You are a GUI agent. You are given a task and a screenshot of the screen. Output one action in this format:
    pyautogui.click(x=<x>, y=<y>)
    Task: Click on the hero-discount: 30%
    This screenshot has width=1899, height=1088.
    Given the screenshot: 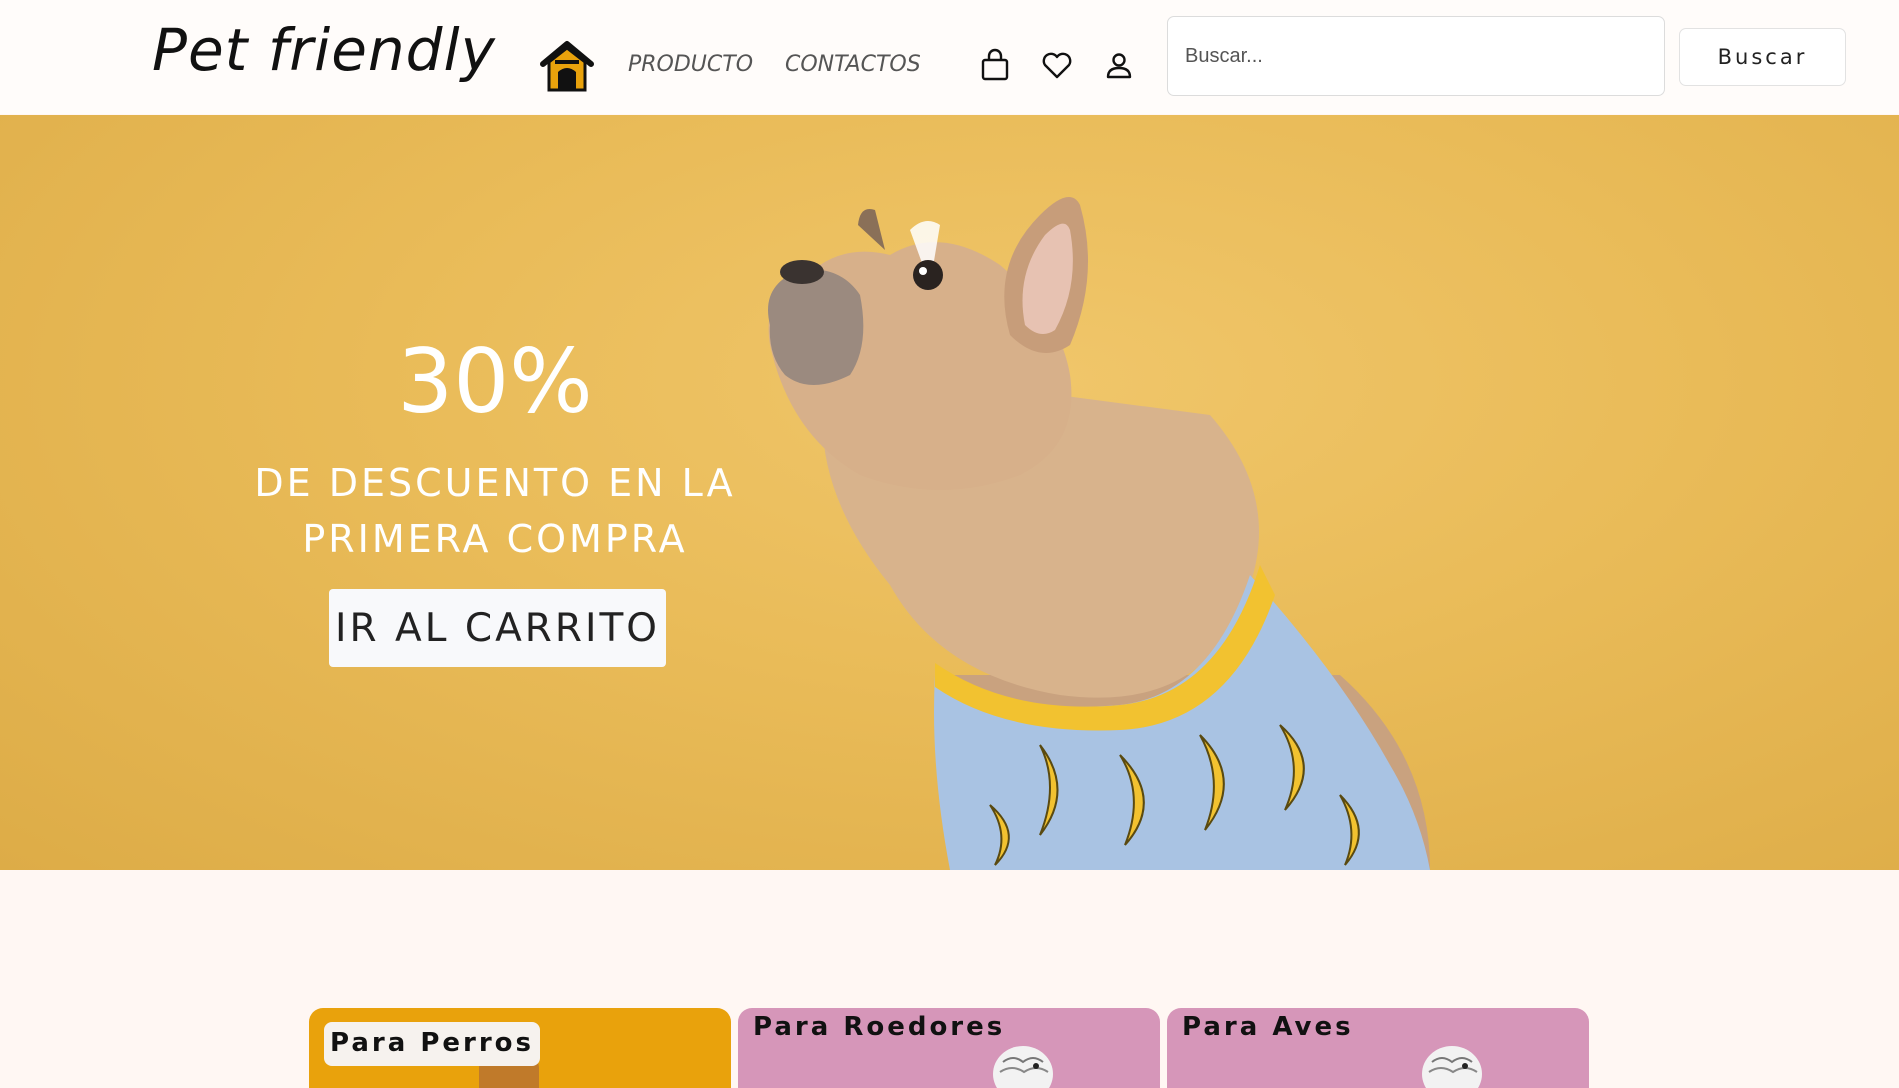 What is the action you would take?
    pyautogui.click(x=495, y=381)
    